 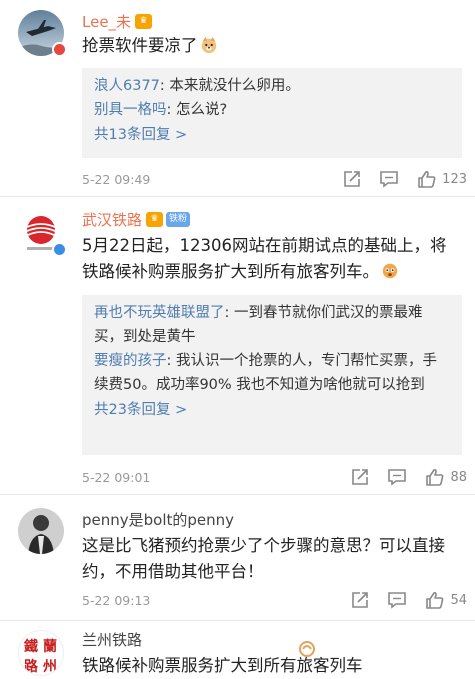 I want to click on like-button: 123, so click(x=442, y=179).